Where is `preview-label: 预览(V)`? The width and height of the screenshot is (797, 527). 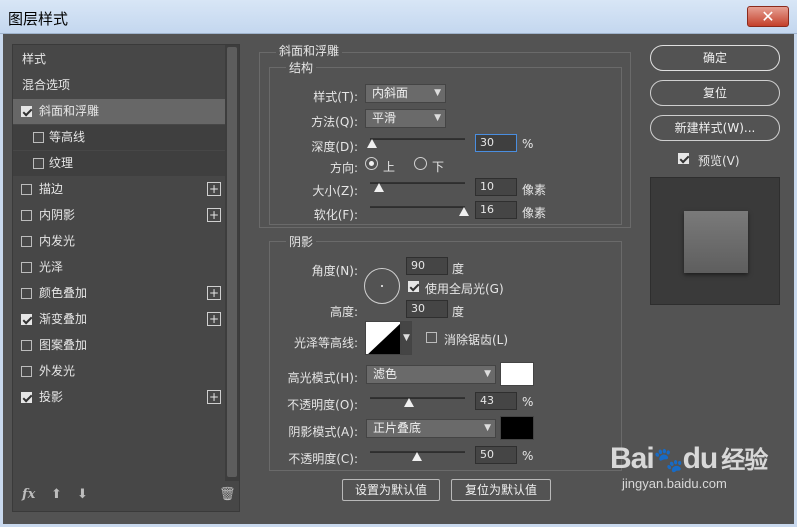 preview-label: 预览(V) is located at coordinates (719, 160).